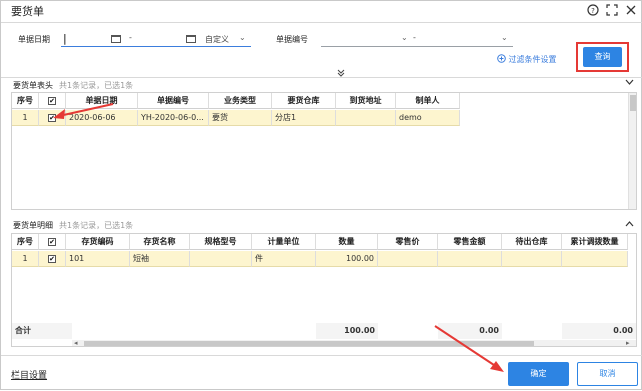 This screenshot has height=391, width=642. Describe the element at coordinates (628, 342) in the screenshot. I see `scroll-right-icon: ▸` at that location.